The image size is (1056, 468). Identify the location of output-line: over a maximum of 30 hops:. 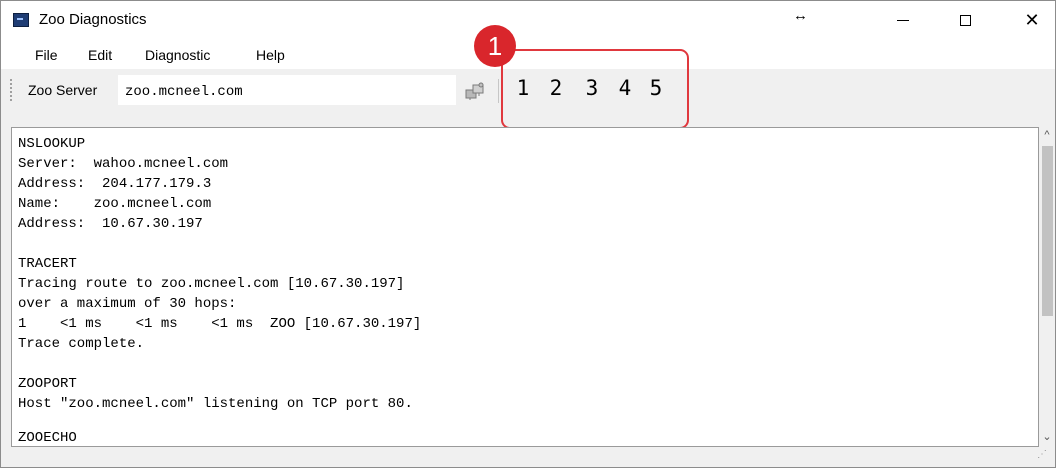
(127, 304).